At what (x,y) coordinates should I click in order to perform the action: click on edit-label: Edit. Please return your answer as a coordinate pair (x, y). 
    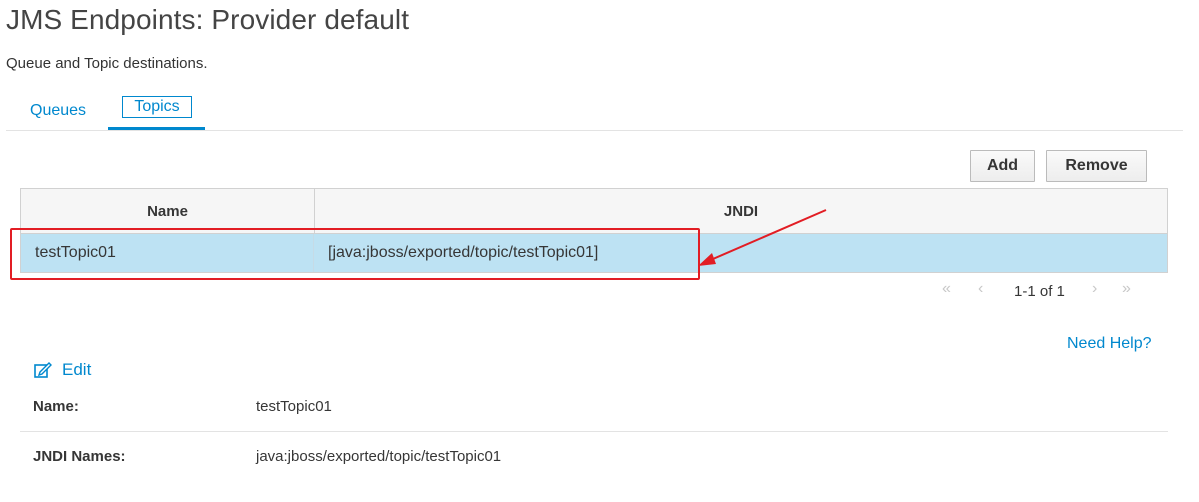
    Looking at the image, I should click on (77, 369).